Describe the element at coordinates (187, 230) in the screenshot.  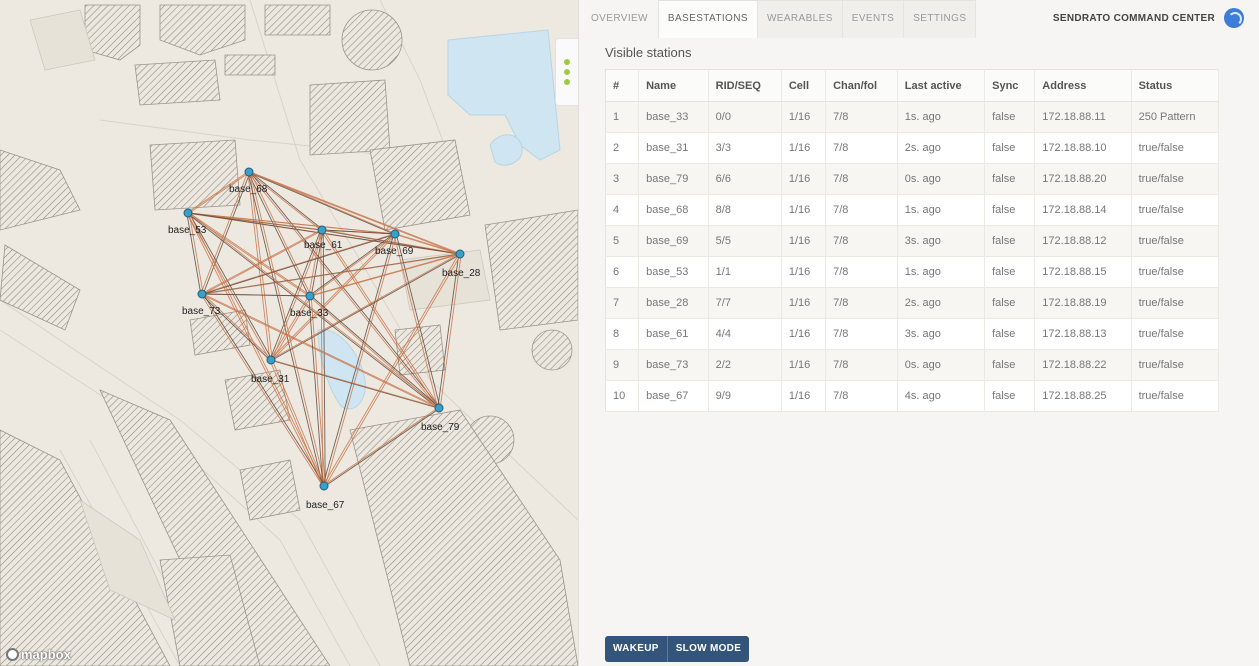
I see `station-label: base_53` at that location.